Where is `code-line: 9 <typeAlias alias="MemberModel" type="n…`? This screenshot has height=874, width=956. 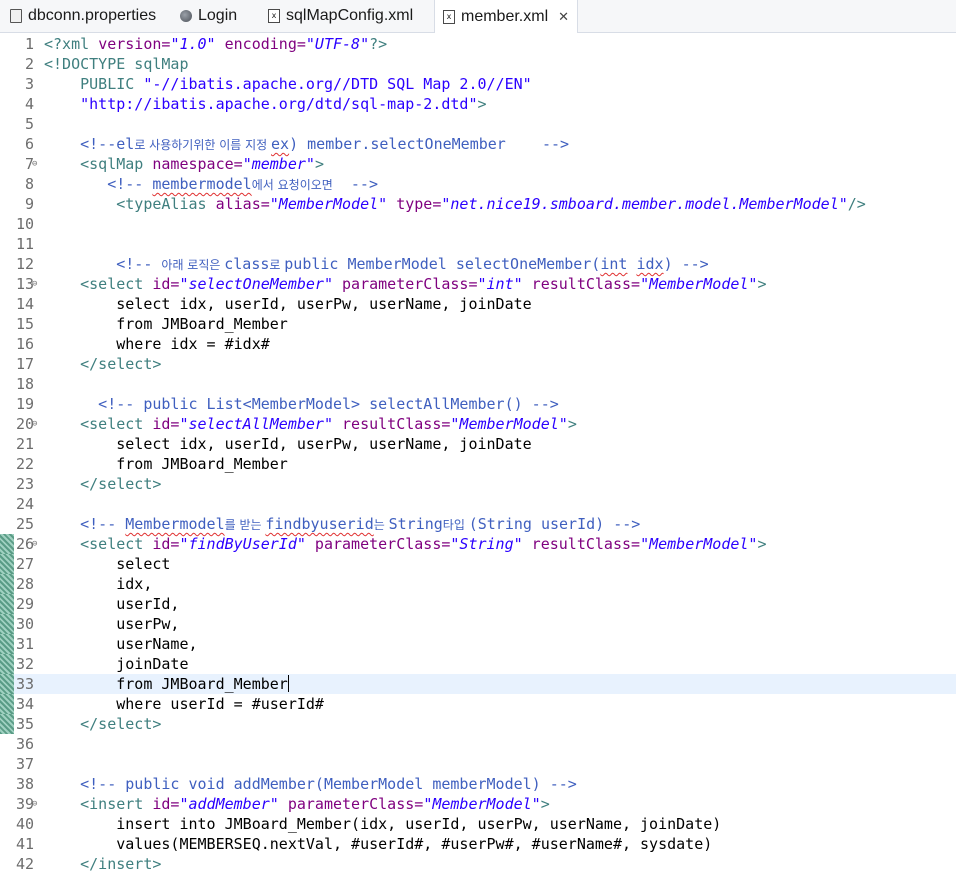
code-line: 9 <typeAlias alias="MemberModel" type="n… is located at coordinates (478, 204).